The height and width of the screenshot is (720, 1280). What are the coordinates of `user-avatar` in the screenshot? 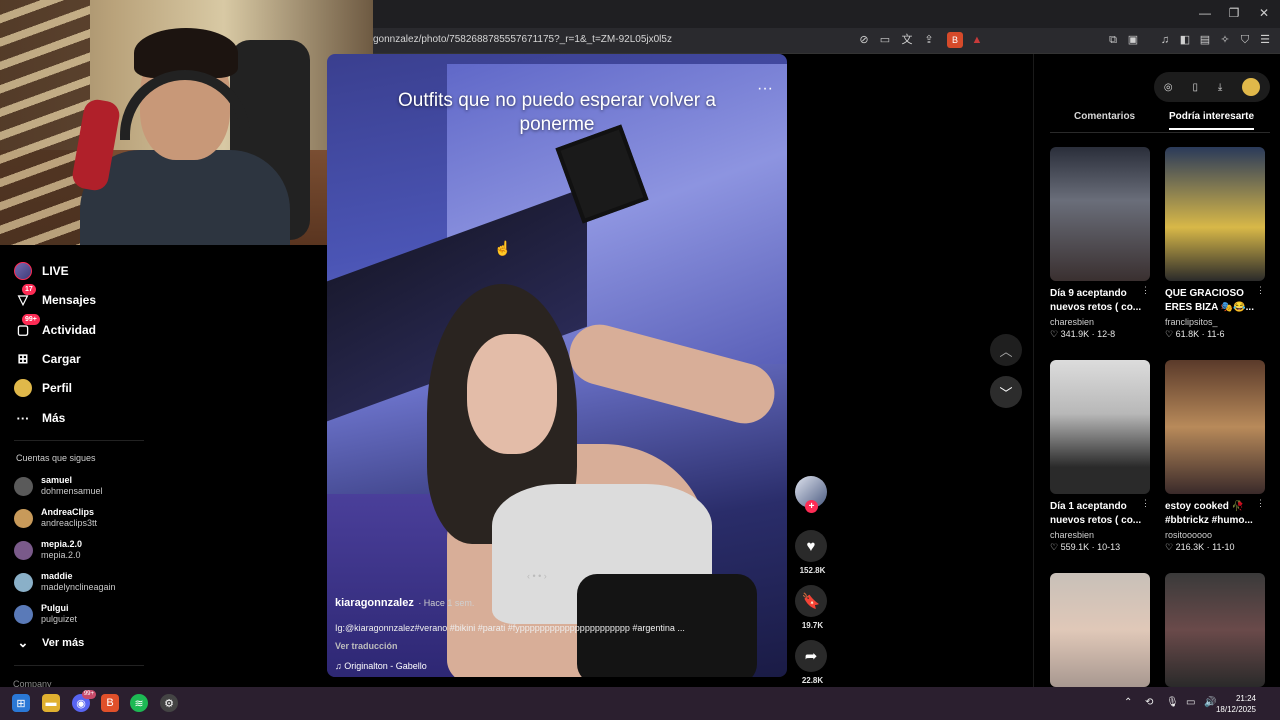 It's located at (1251, 87).